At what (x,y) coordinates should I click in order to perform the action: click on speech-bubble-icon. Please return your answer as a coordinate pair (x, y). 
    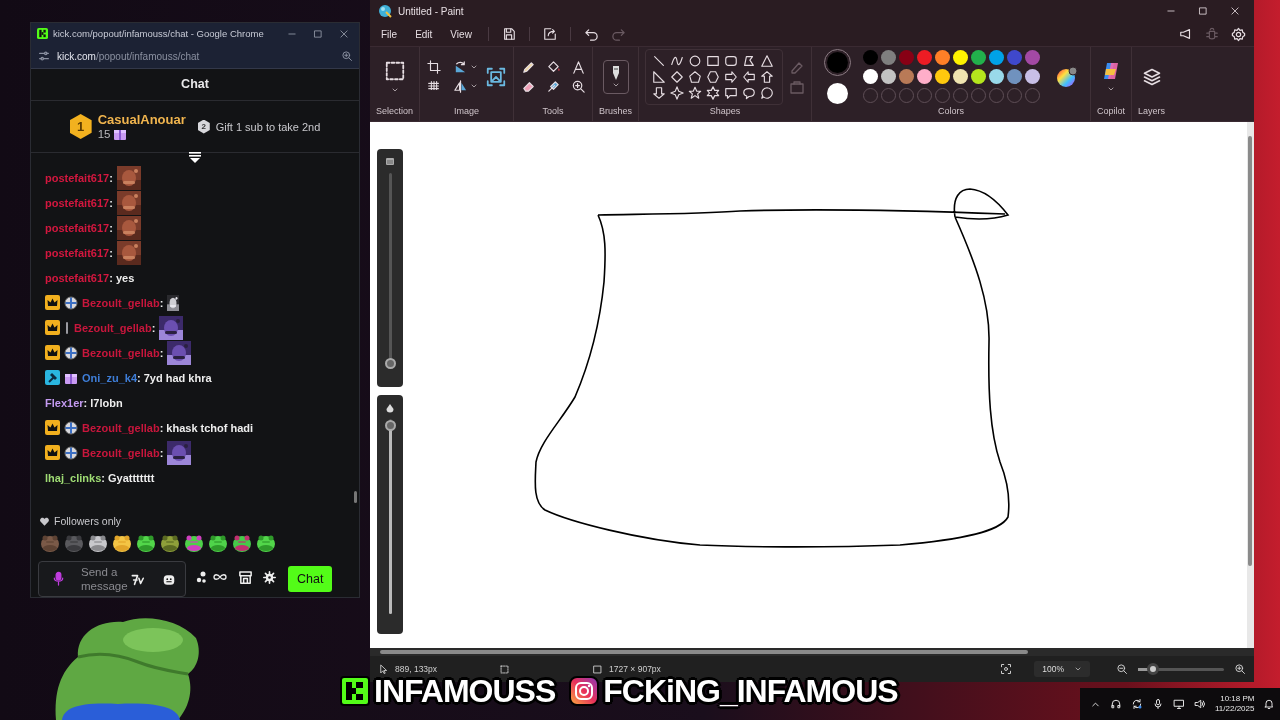
    Looking at the image, I should click on (731, 92).